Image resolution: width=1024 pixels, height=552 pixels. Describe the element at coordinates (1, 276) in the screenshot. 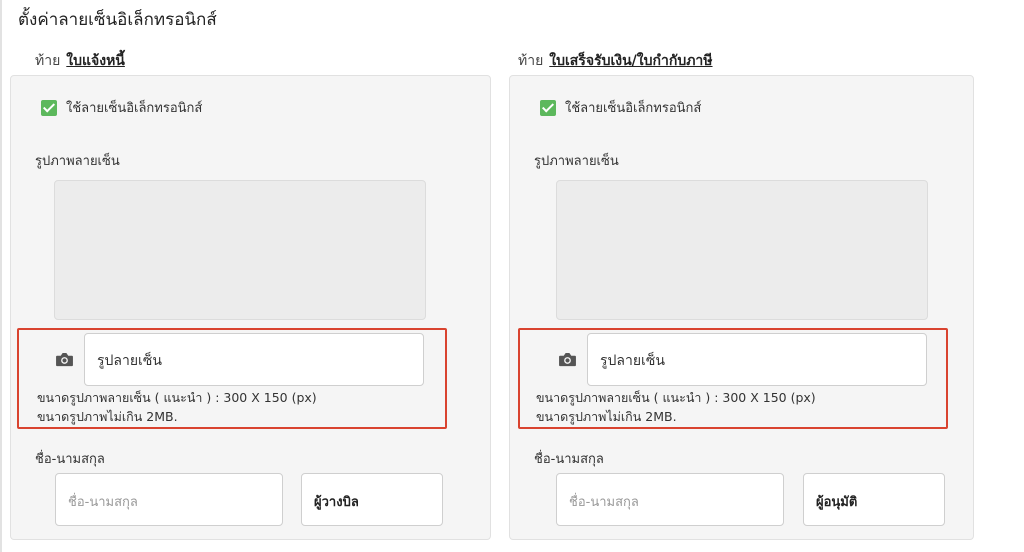

I see `left-border` at that location.